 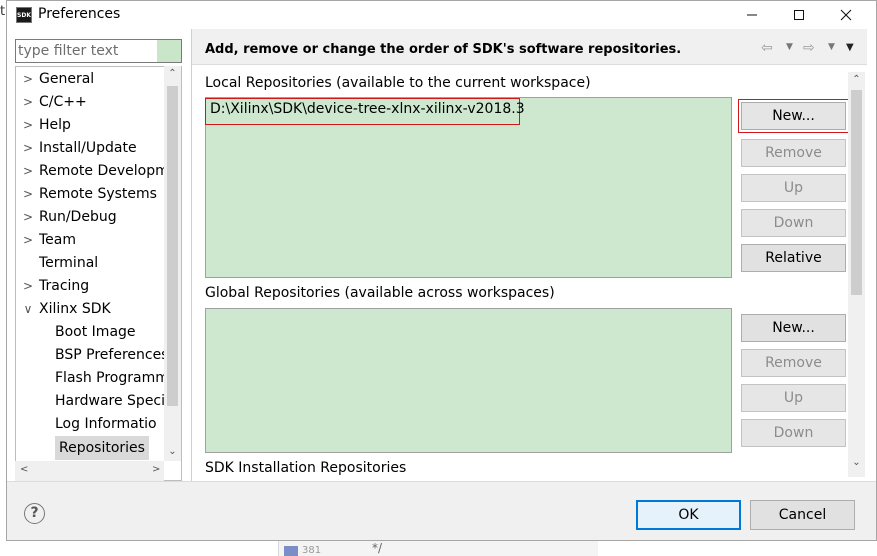 I want to click on tree-scroll-thumb, so click(x=172, y=246).